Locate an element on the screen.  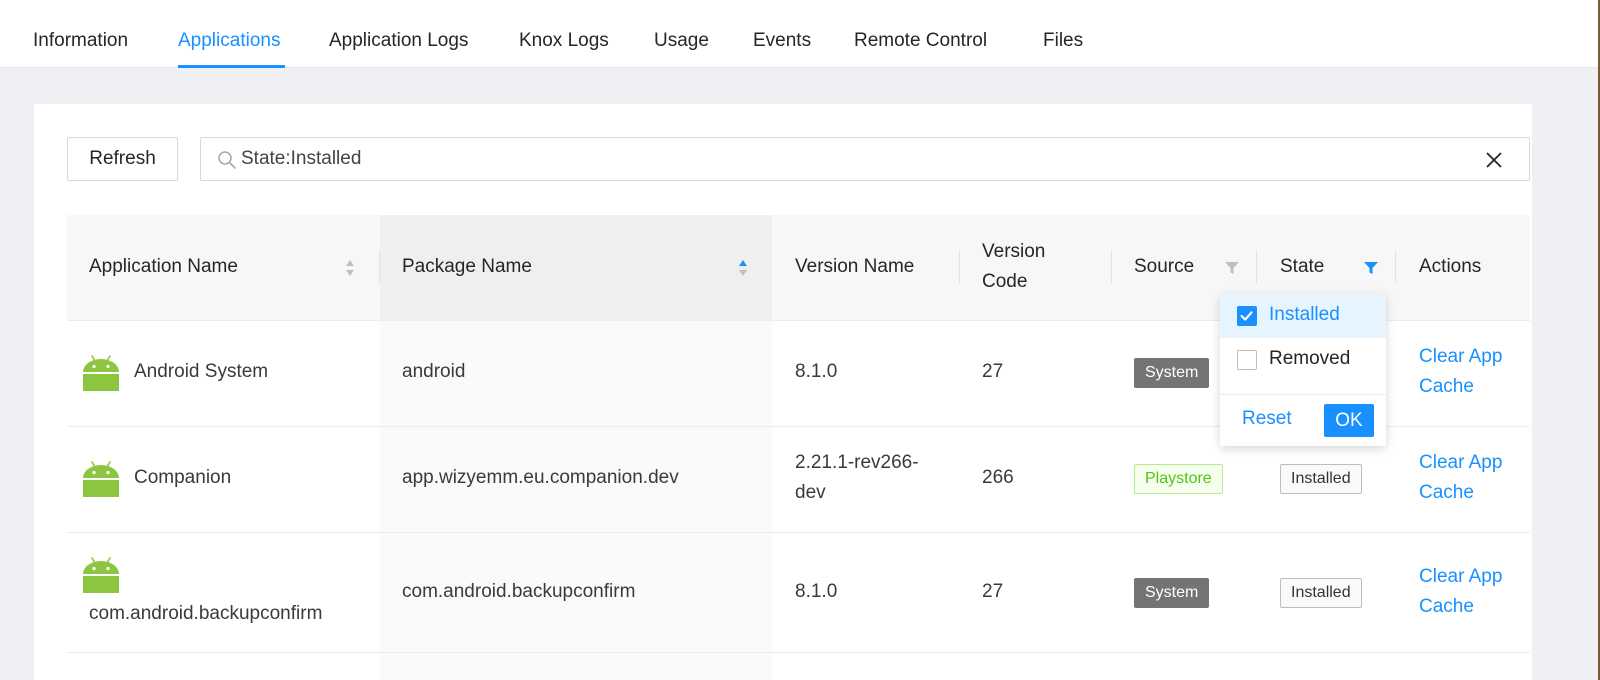
filter-option-installed: Installed is located at coordinates (1303, 316).